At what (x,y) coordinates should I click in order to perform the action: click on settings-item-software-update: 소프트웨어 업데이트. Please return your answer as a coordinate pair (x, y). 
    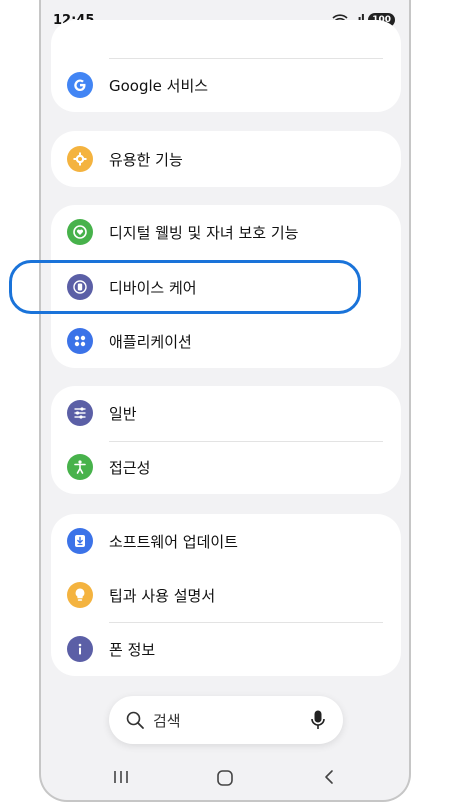
    Looking at the image, I should click on (226, 541).